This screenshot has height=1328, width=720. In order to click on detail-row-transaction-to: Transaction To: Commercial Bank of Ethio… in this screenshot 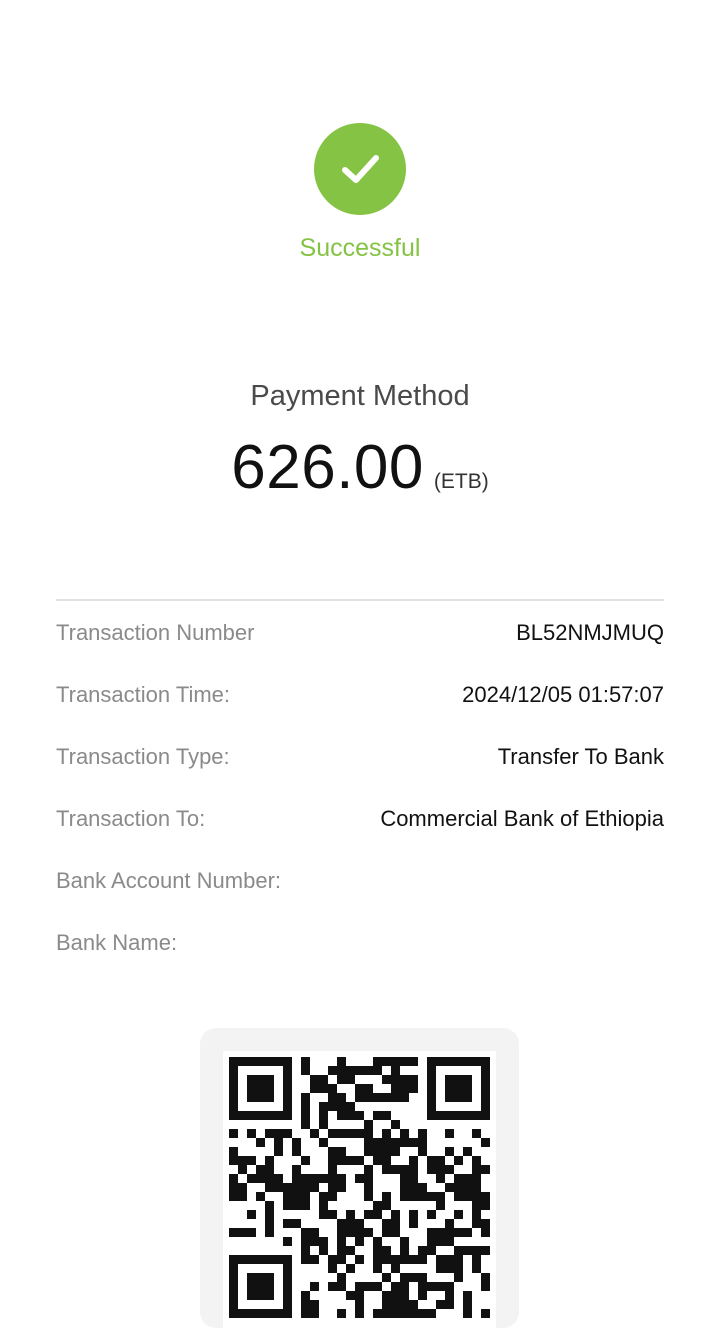, I will do `click(360, 829)`.